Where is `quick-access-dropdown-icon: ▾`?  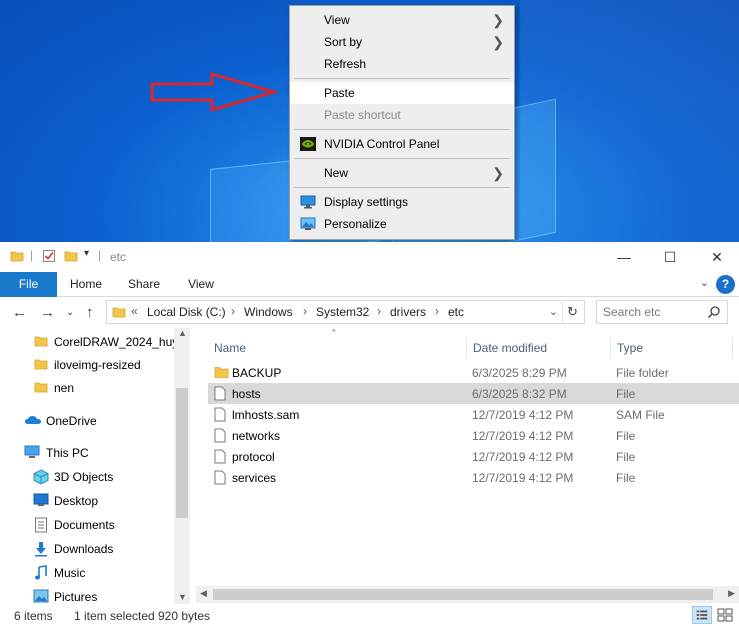
quick-access-dropdown-icon: ▾ is located at coordinates (86, 253).